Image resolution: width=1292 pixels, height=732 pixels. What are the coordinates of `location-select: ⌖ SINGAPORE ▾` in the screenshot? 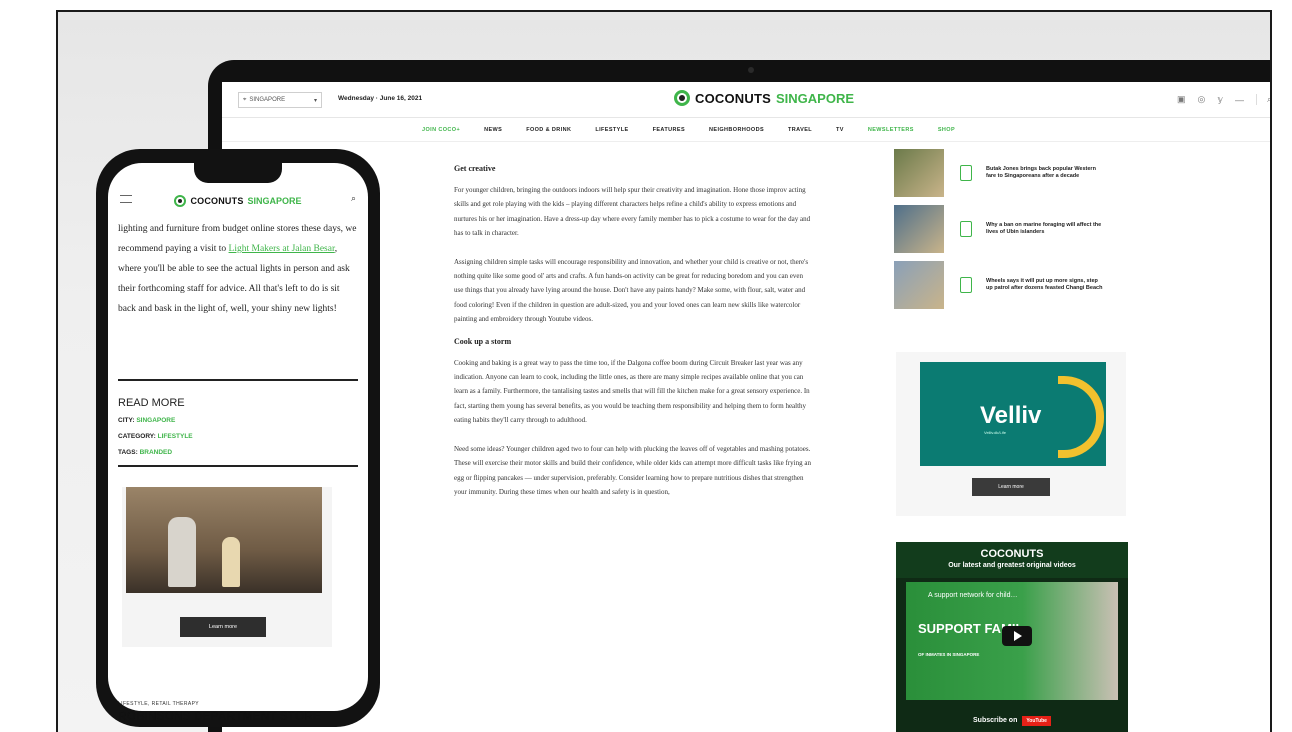 It's located at (280, 100).